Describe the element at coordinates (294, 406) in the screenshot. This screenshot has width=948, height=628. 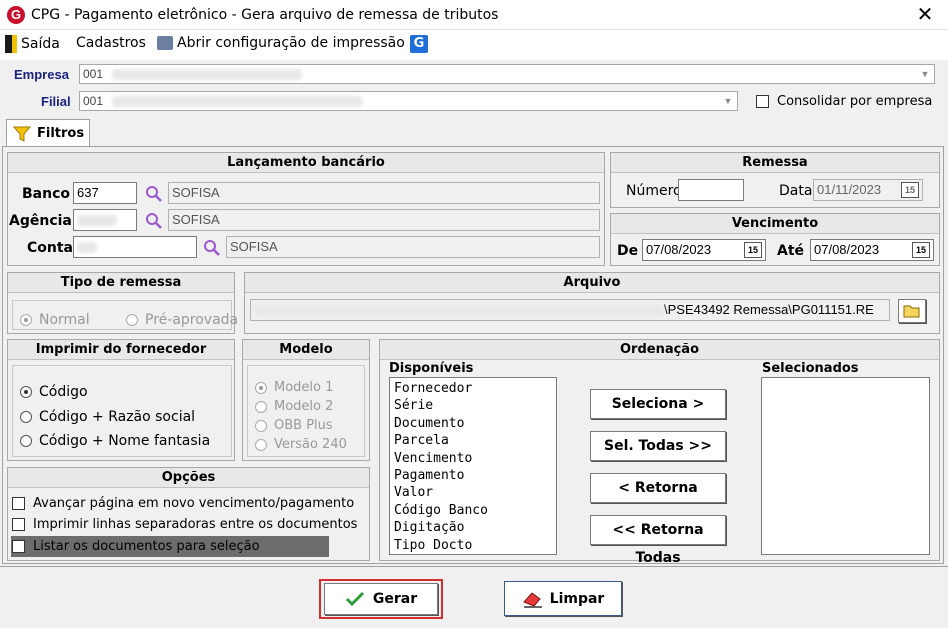
I see `radio-modelo-2: Modelo 2` at that location.